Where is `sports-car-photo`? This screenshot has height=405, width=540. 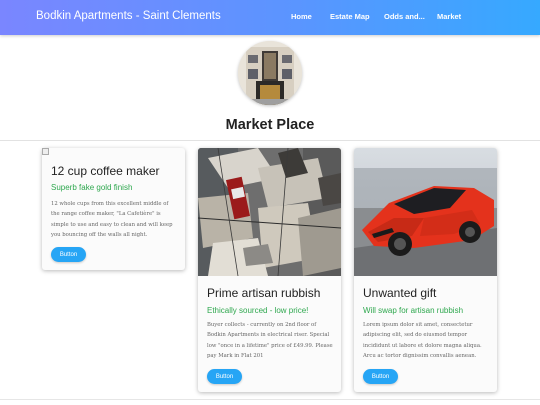
sports-car-photo is located at coordinates (425, 212).